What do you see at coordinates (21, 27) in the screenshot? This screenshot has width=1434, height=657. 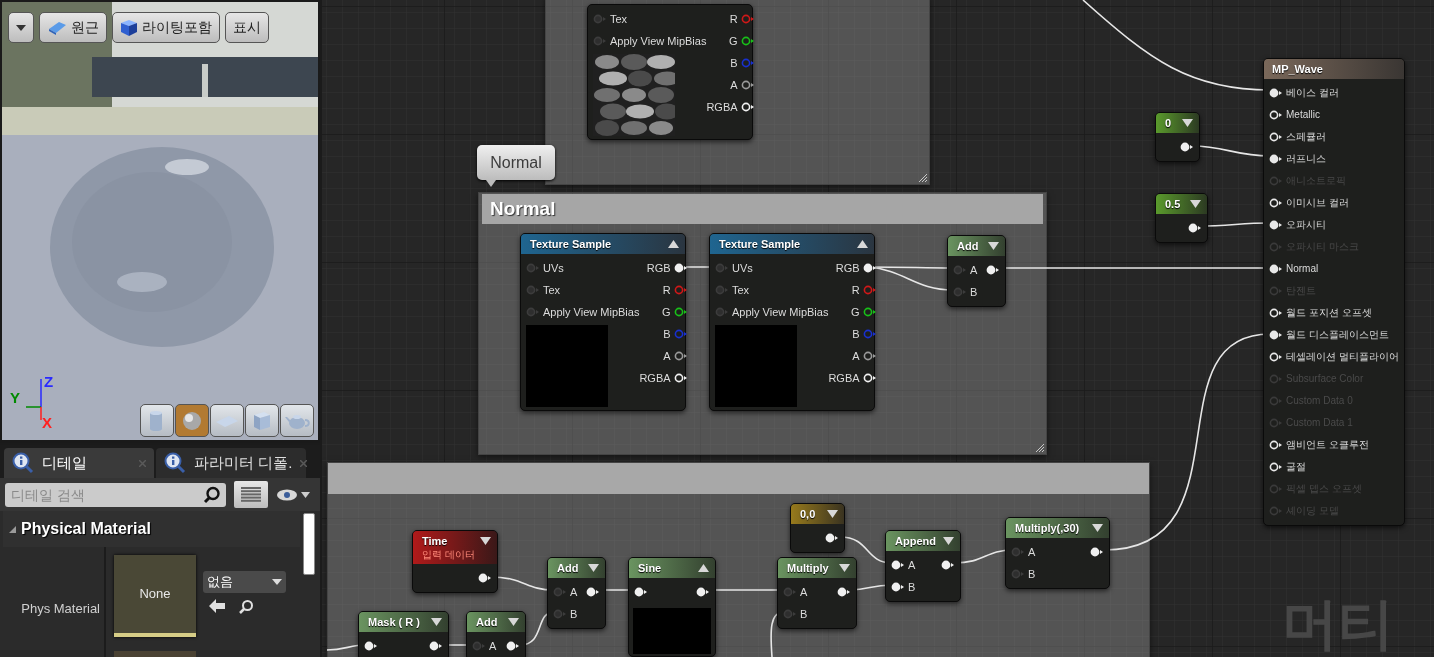 I see `viewport-menu-button` at bounding box center [21, 27].